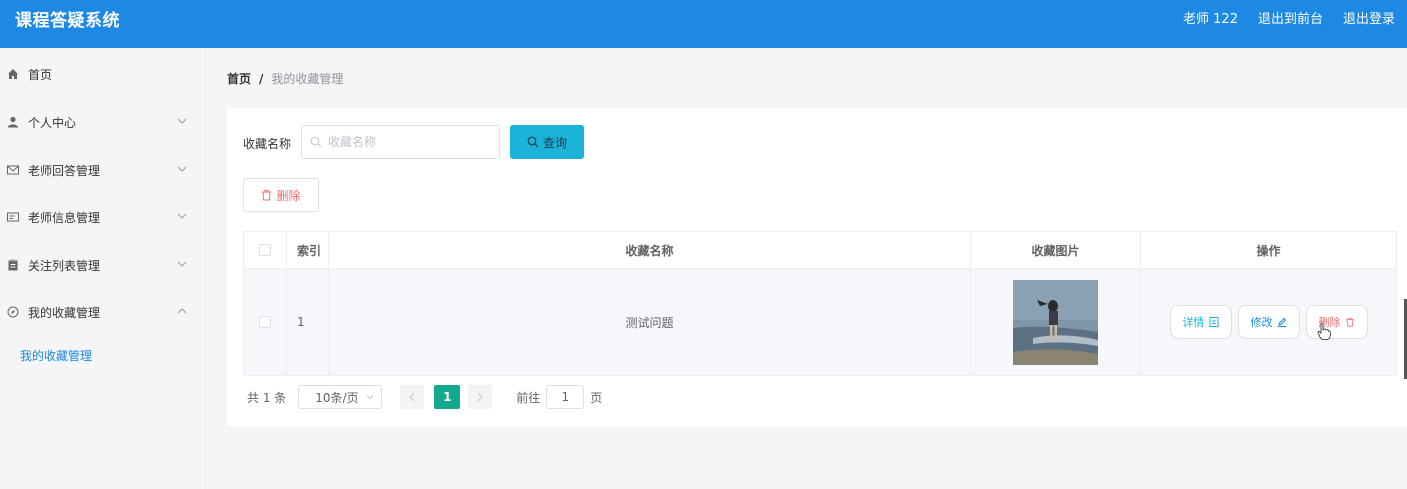 This screenshot has width=1407, height=489. I want to click on prev-page-button, so click(412, 397).